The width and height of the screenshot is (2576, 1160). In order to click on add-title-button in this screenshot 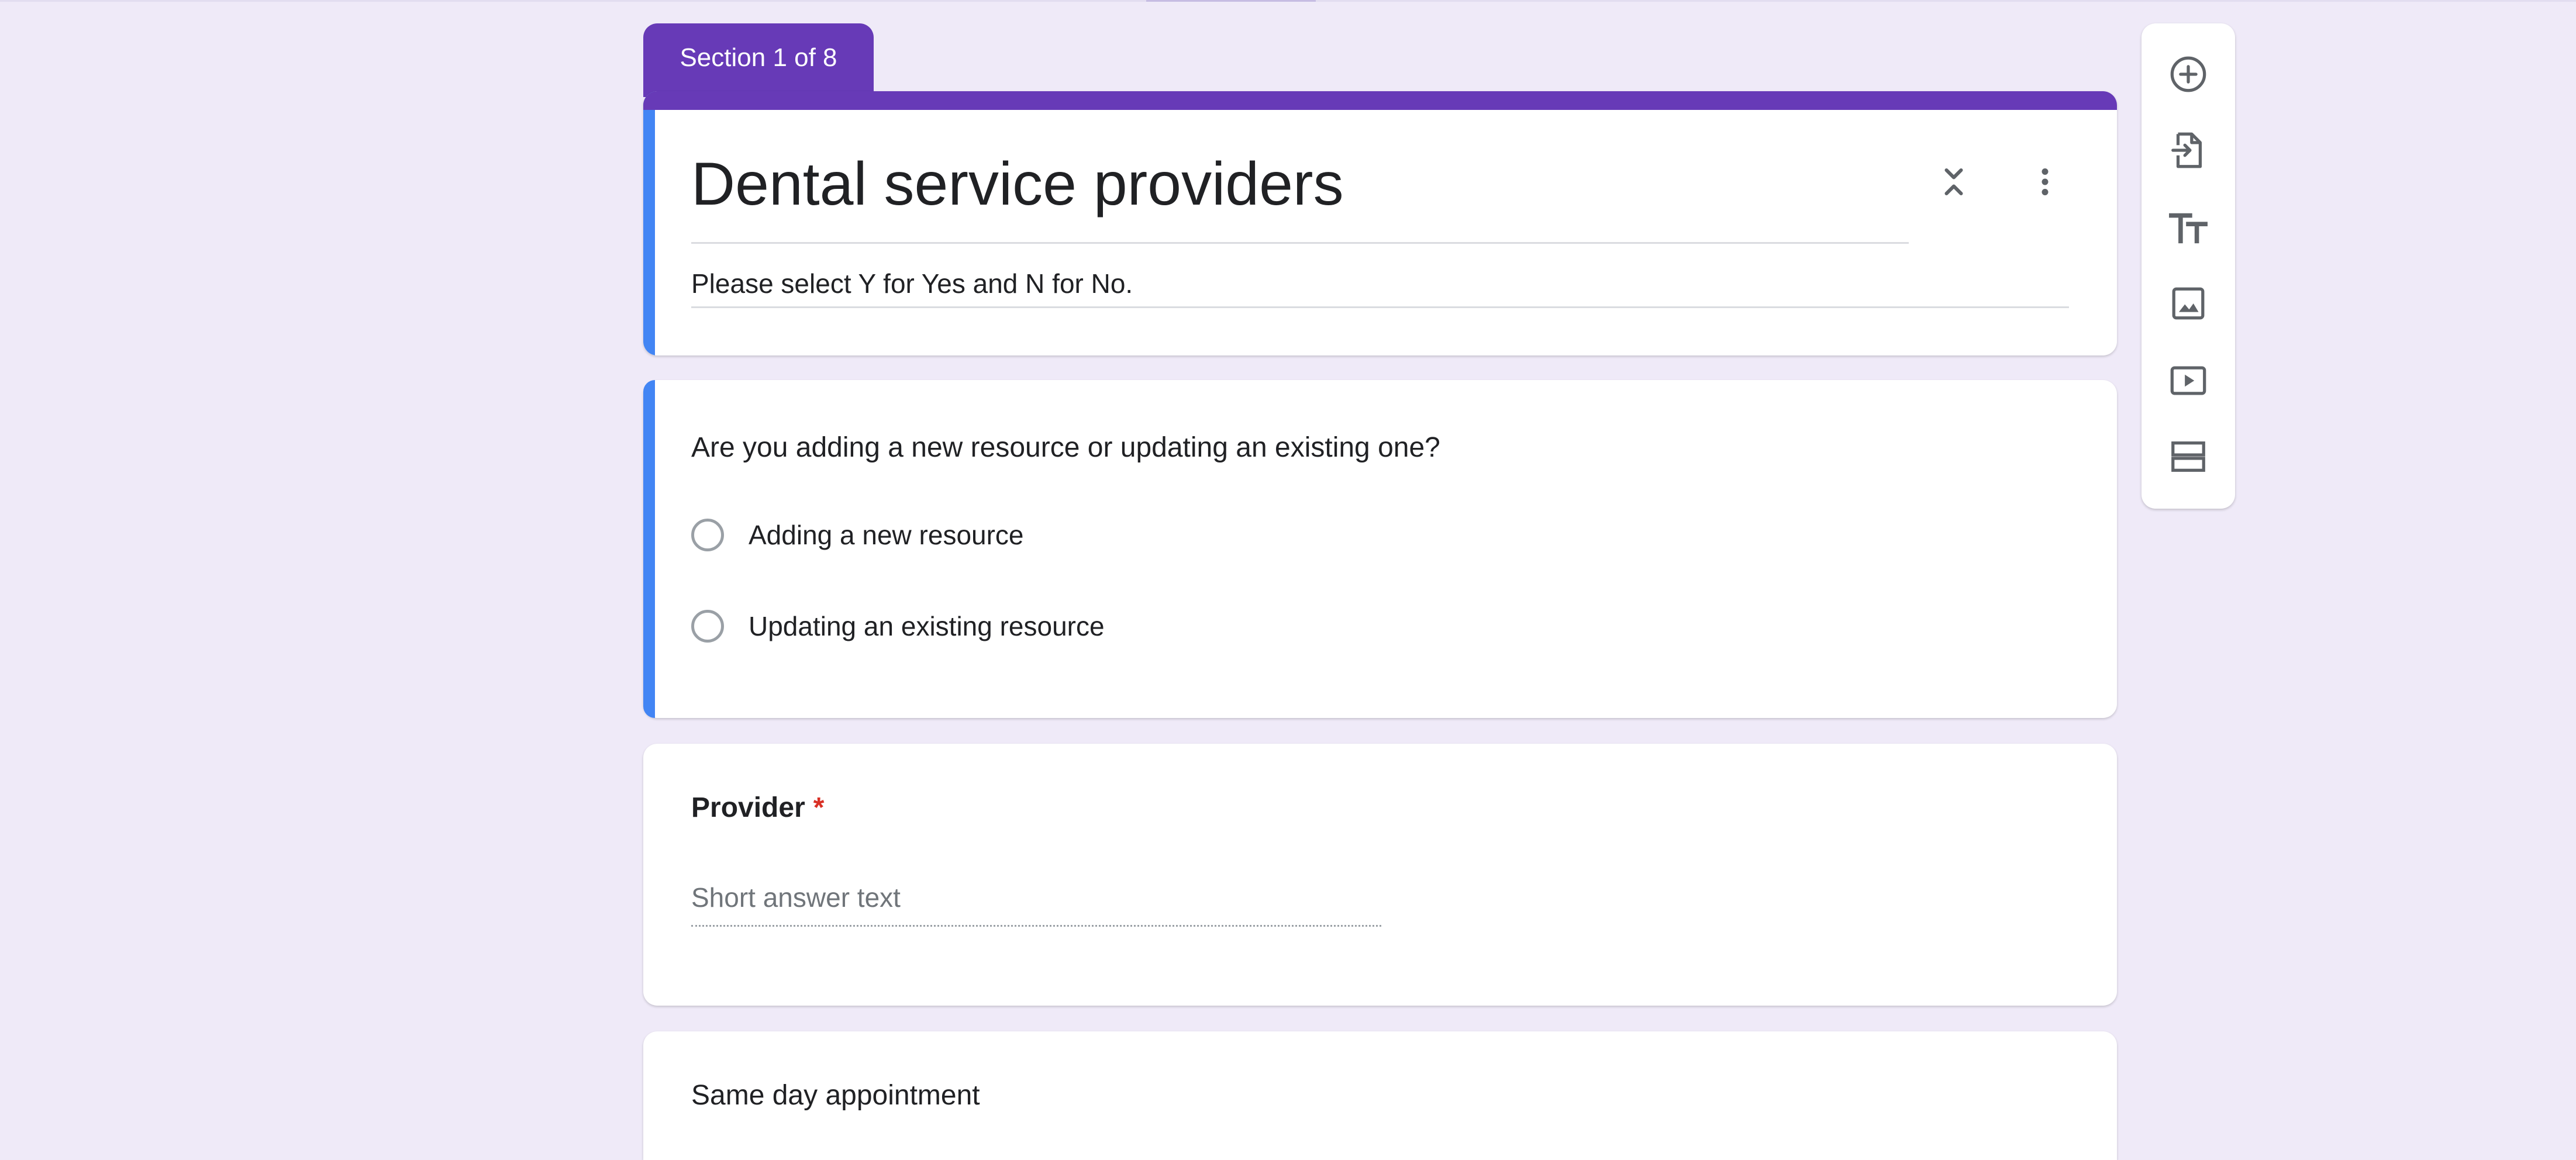, I will do `click(2189, 228)`.